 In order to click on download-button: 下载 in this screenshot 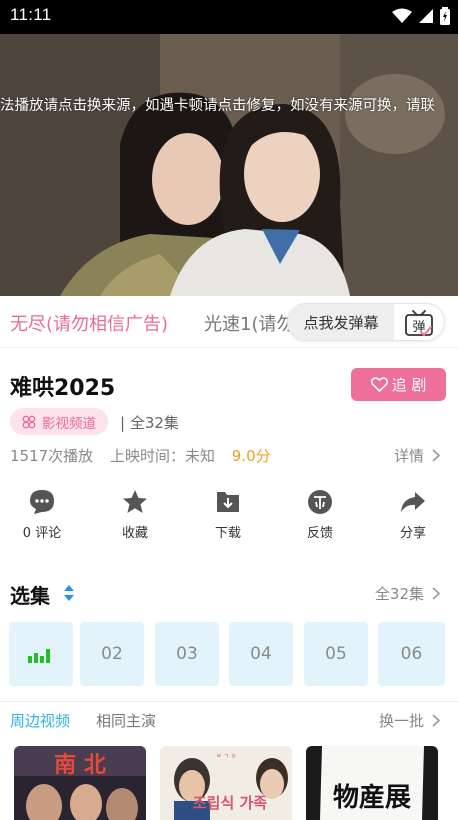, I will do `click(228, 514)`.